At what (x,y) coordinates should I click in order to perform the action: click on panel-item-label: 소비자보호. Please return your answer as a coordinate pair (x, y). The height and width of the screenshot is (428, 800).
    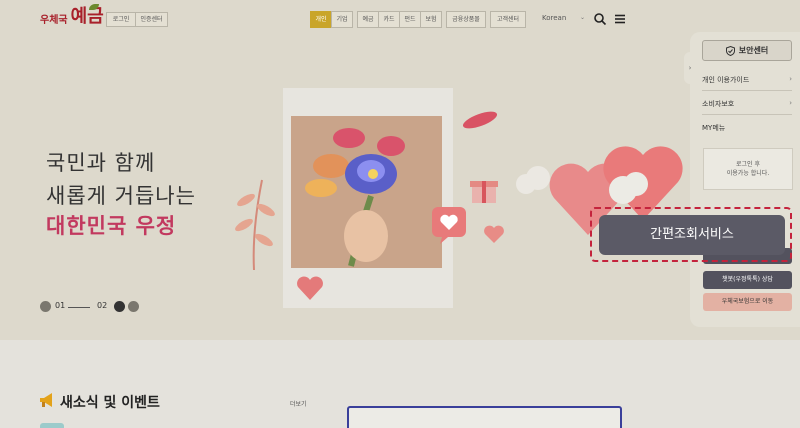
    Looking at the image, I should click on (718, 104).